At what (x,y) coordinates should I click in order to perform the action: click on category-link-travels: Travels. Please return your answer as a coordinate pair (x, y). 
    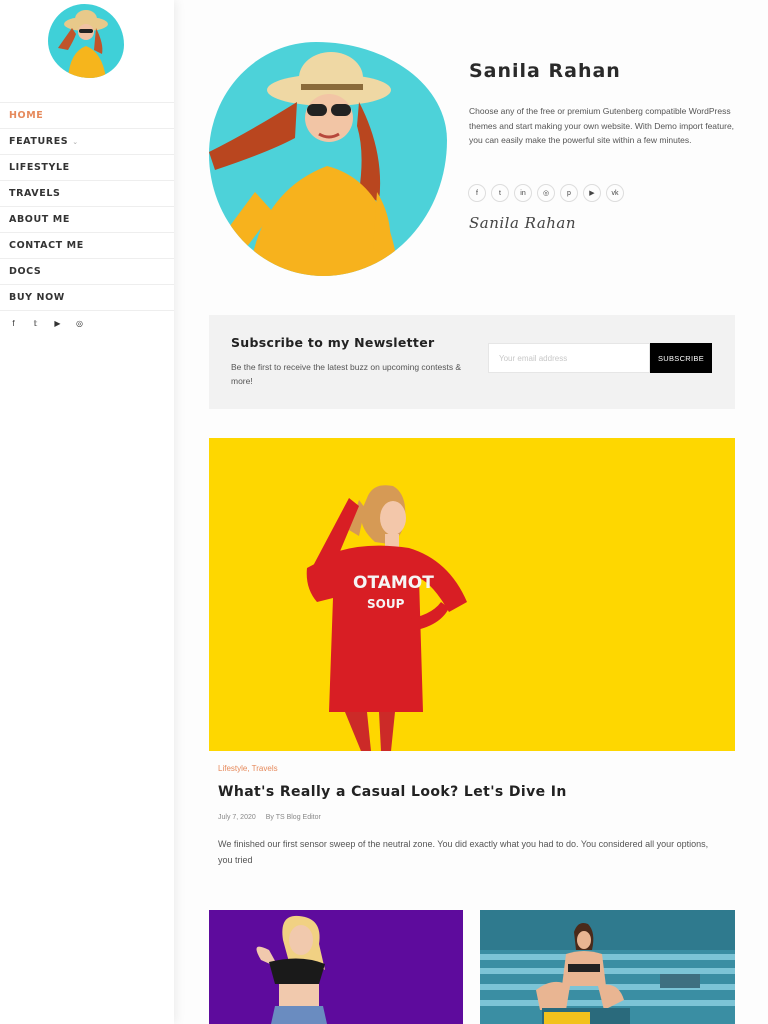
    Looking at the image, I should click on (265, 768).